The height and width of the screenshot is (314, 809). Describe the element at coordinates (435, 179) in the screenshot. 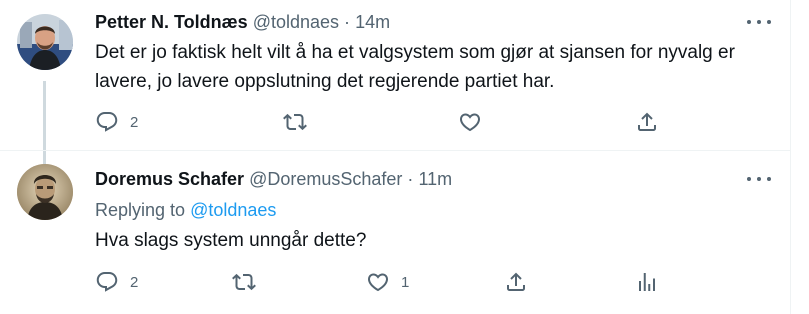

I see `timestamp: 11m` at that location.